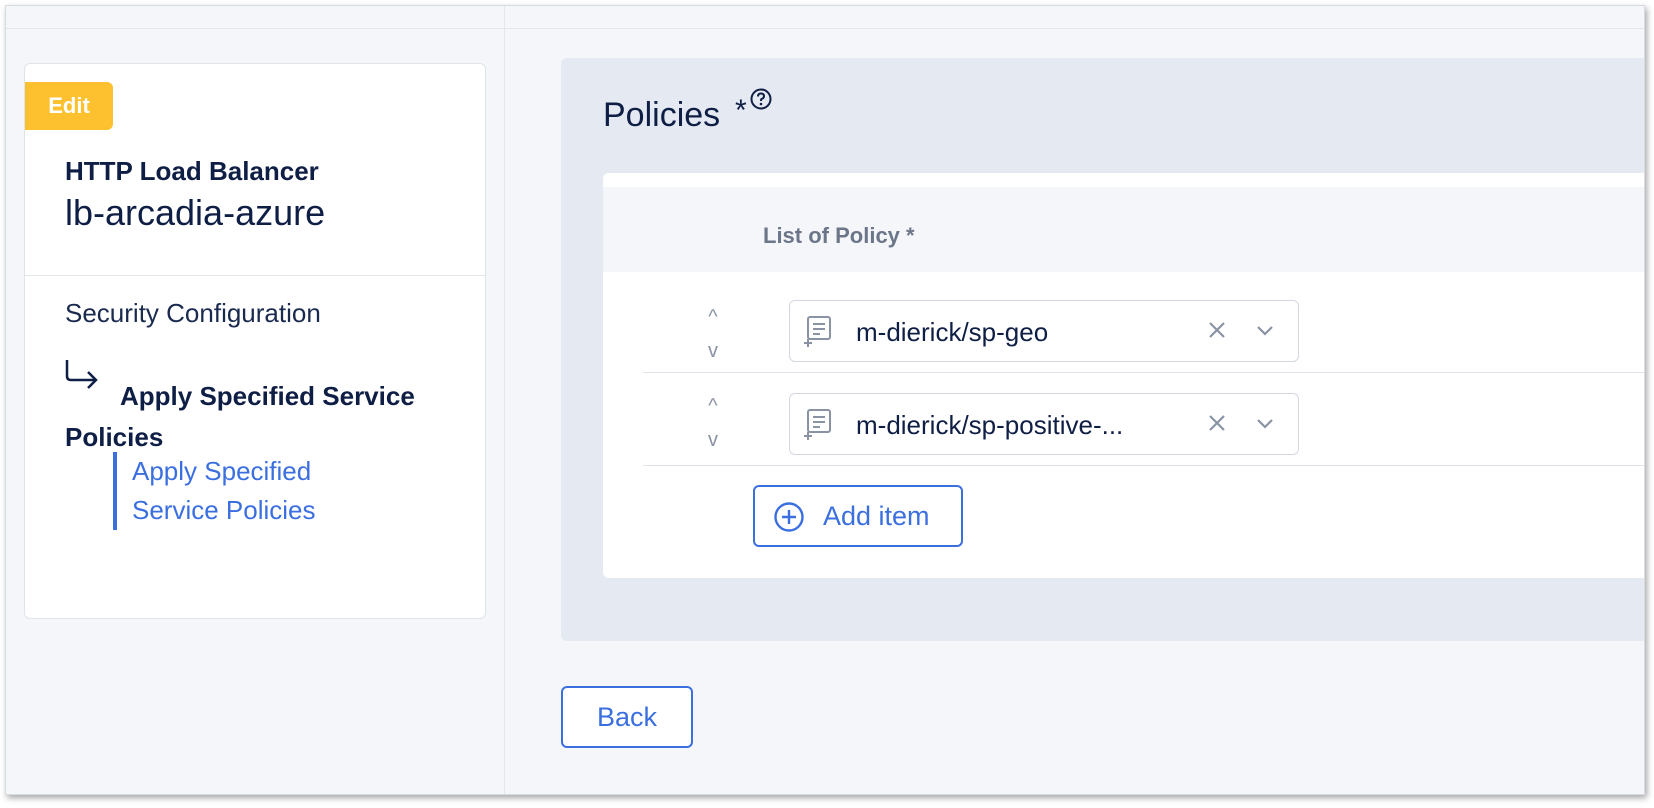  Describe the element at coordinates (195, 212) in the screenshot. I see `object-name: lb-arcadia-azure` at that location.